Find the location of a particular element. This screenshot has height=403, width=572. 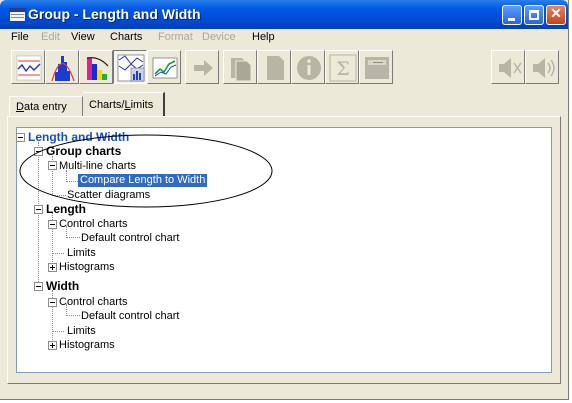

line-chart-icon is located at coordinates (29, 68).